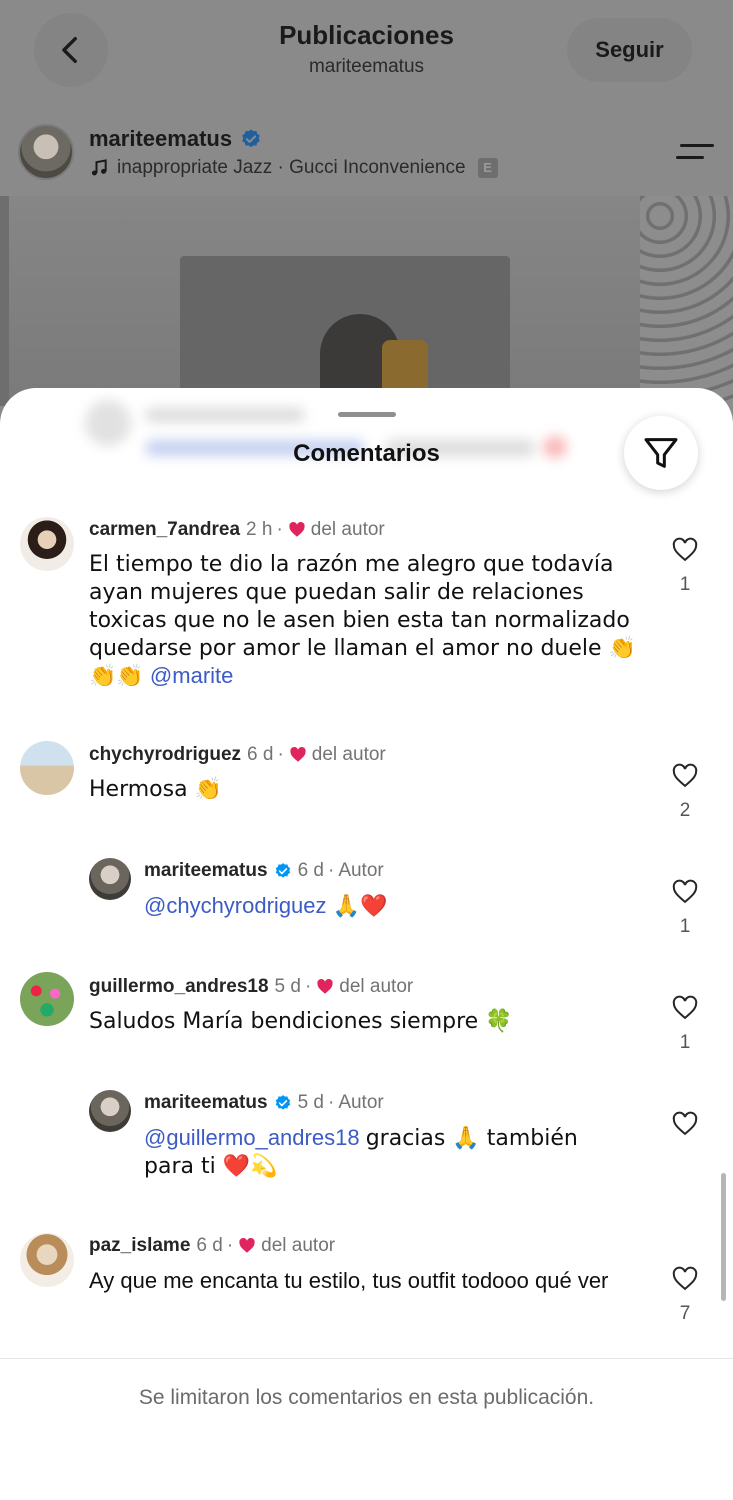  What do you see at coordinates (366, 55) in the screenshot?
I see `top-bar: Publicaciones mariteematus Seguir` at bounding box center [366, 55].